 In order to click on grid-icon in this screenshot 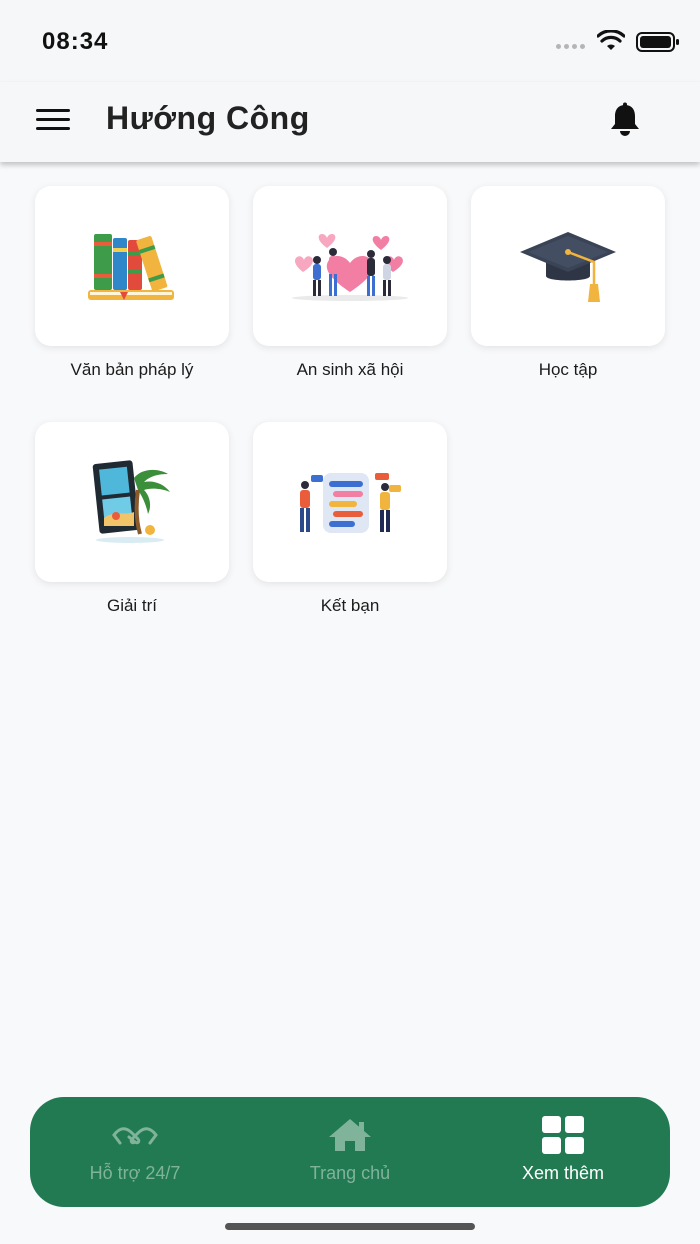, I will do `click(563, 1135)`.